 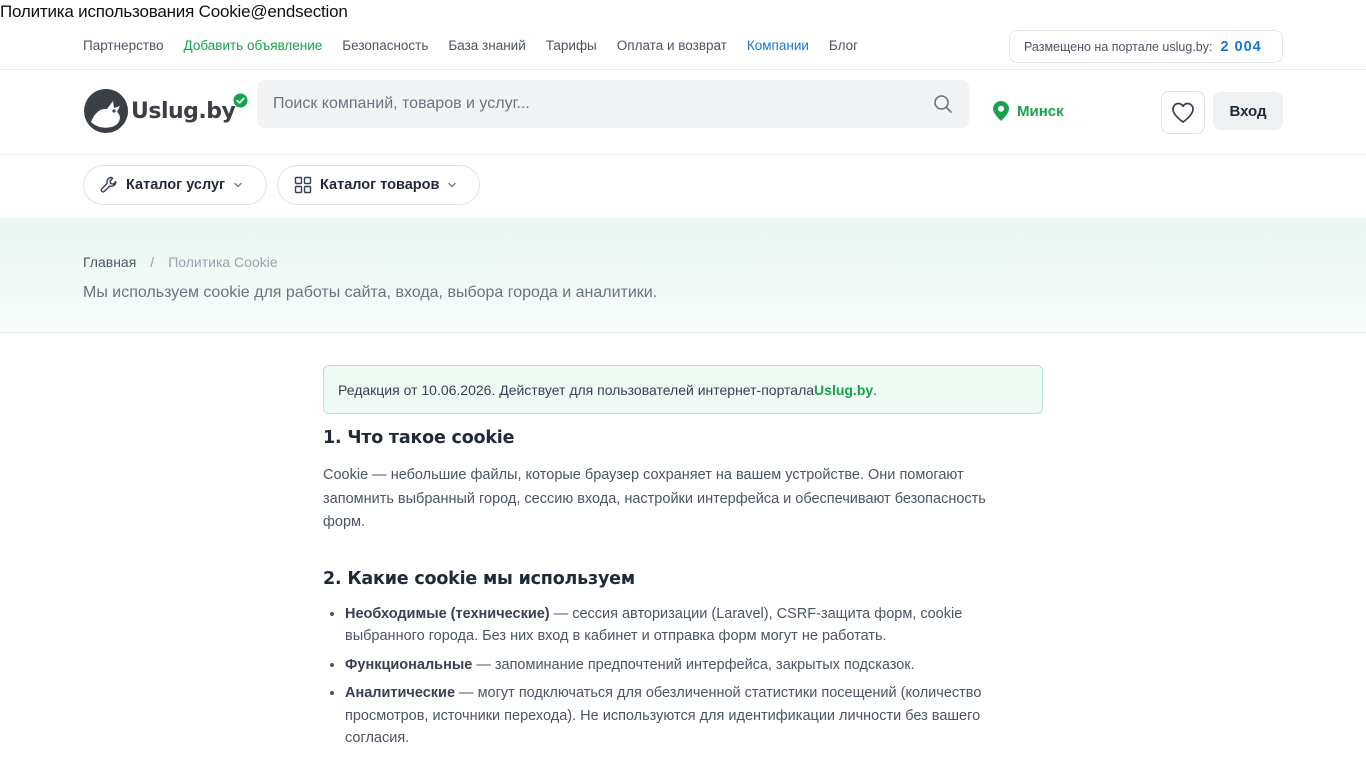 I want to click on logo-text: Uslug.by, so click(x=183, y=111).